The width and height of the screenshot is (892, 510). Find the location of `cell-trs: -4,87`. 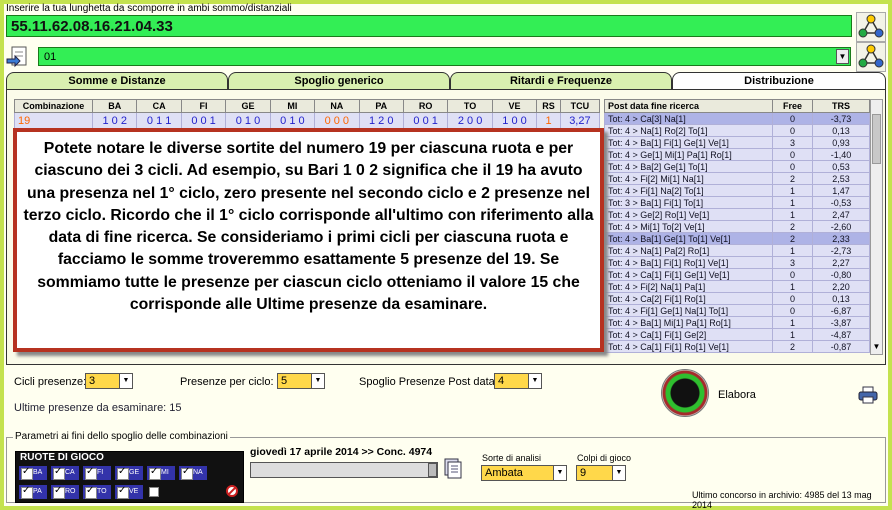

cell-trs: -4,87 is located at coordinates (841, 334).